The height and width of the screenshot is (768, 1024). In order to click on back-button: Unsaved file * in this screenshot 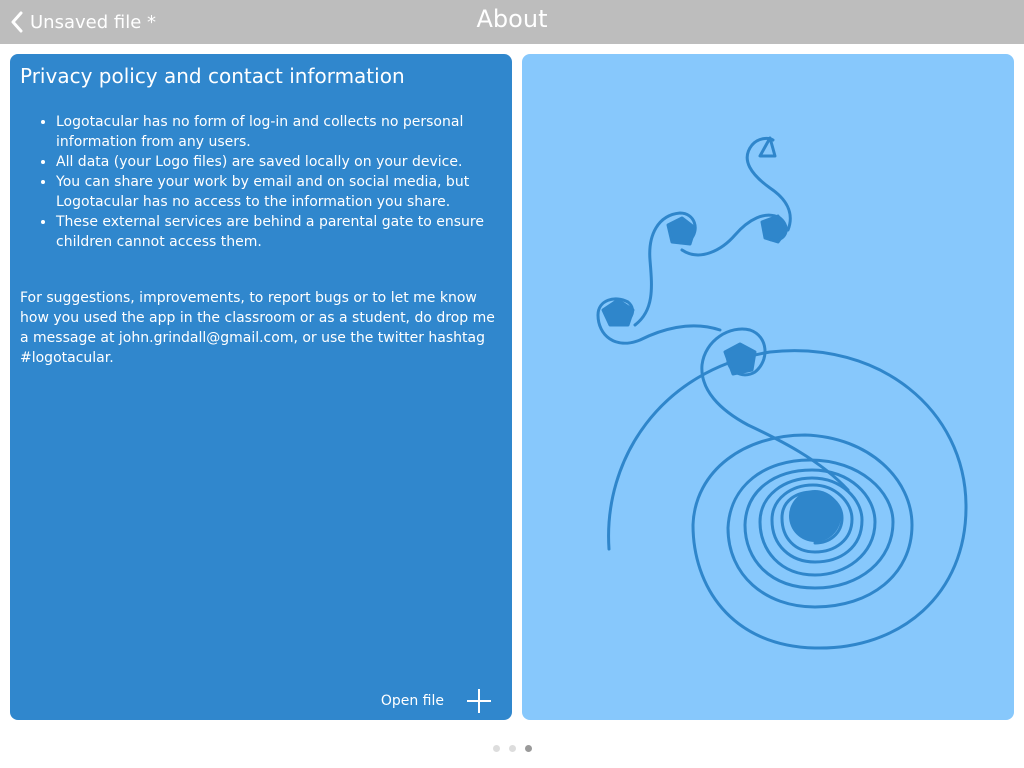, I will do `click(83, 22)`.